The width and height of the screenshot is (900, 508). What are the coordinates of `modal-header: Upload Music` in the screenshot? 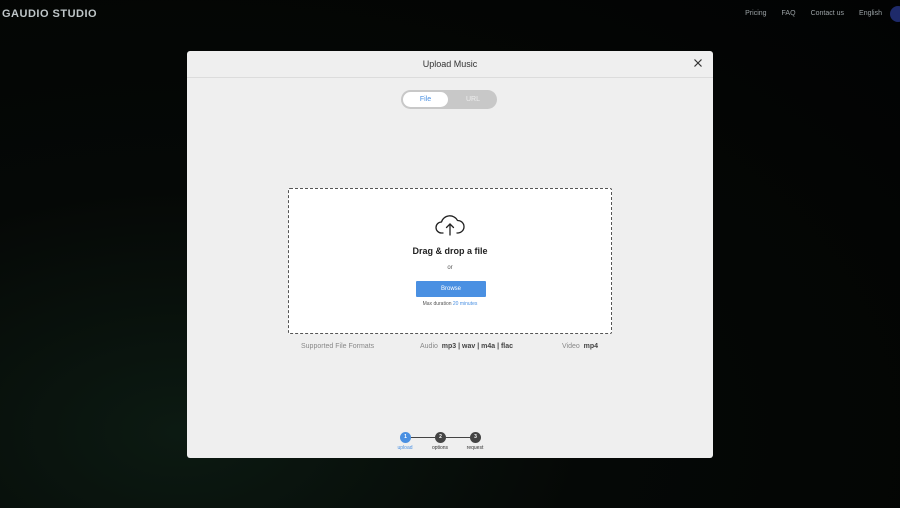 It's located at (450, 64).